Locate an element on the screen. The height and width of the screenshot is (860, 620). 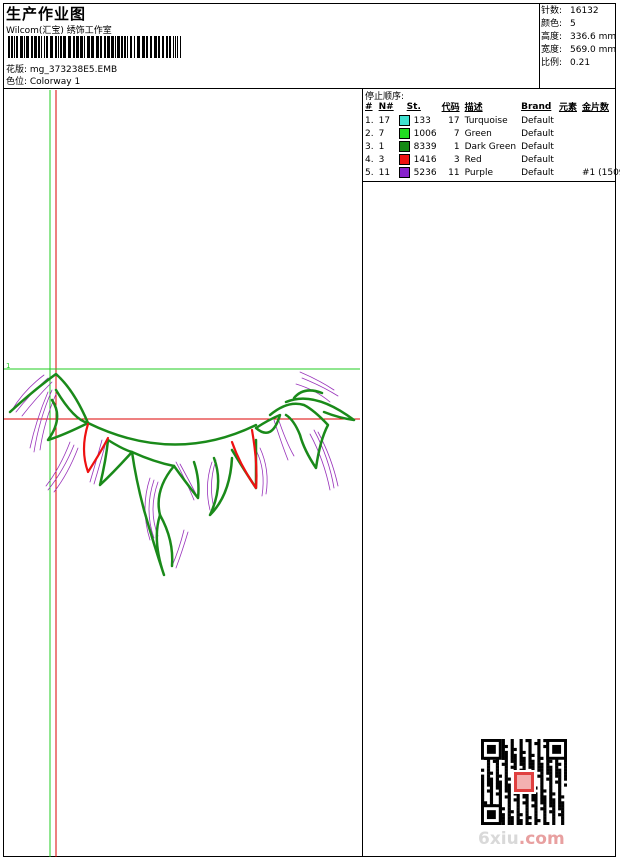
stat-stitches: 针数: 16132 is located at coordinates (570, 11).